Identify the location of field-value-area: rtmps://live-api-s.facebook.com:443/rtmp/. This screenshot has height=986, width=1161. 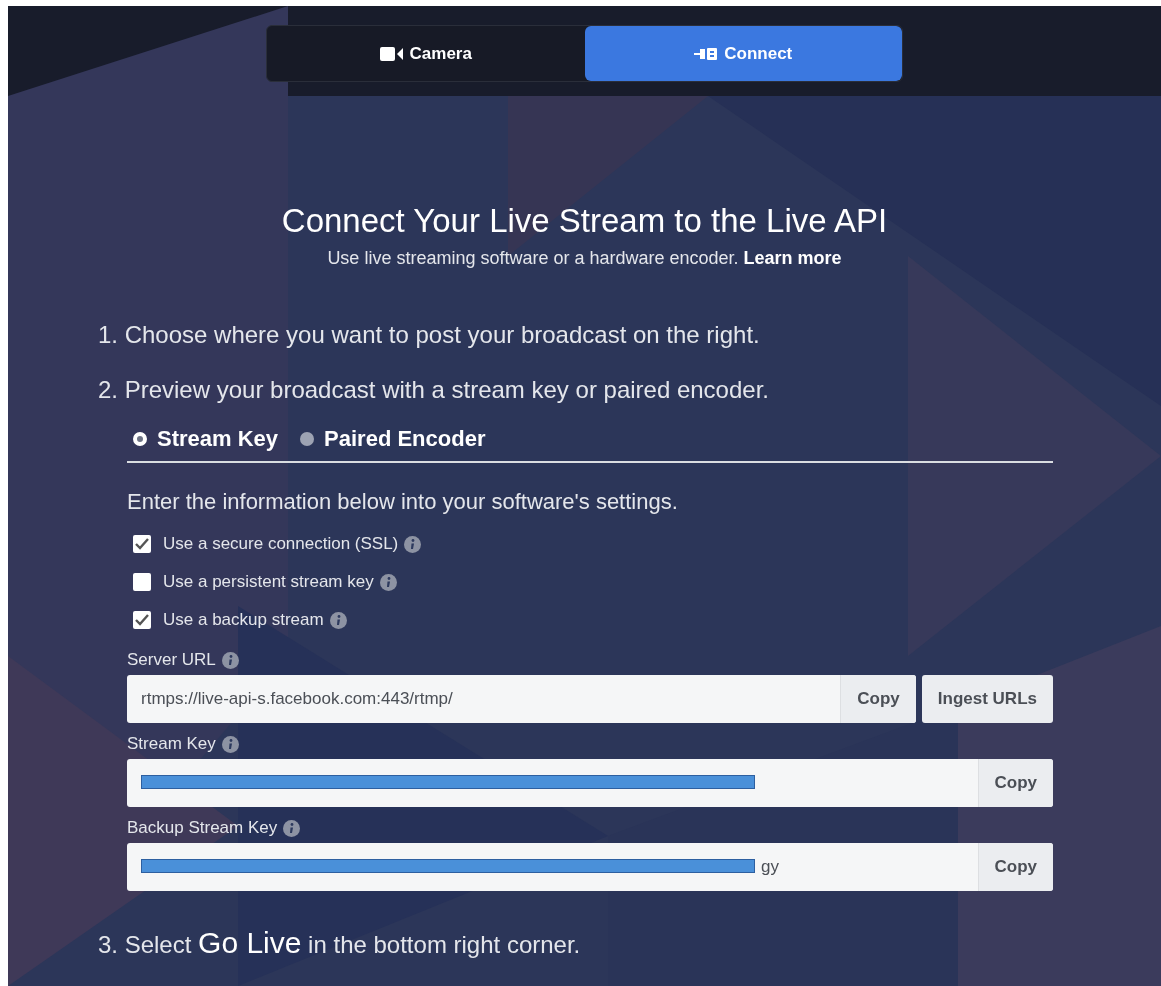
(484, 699).